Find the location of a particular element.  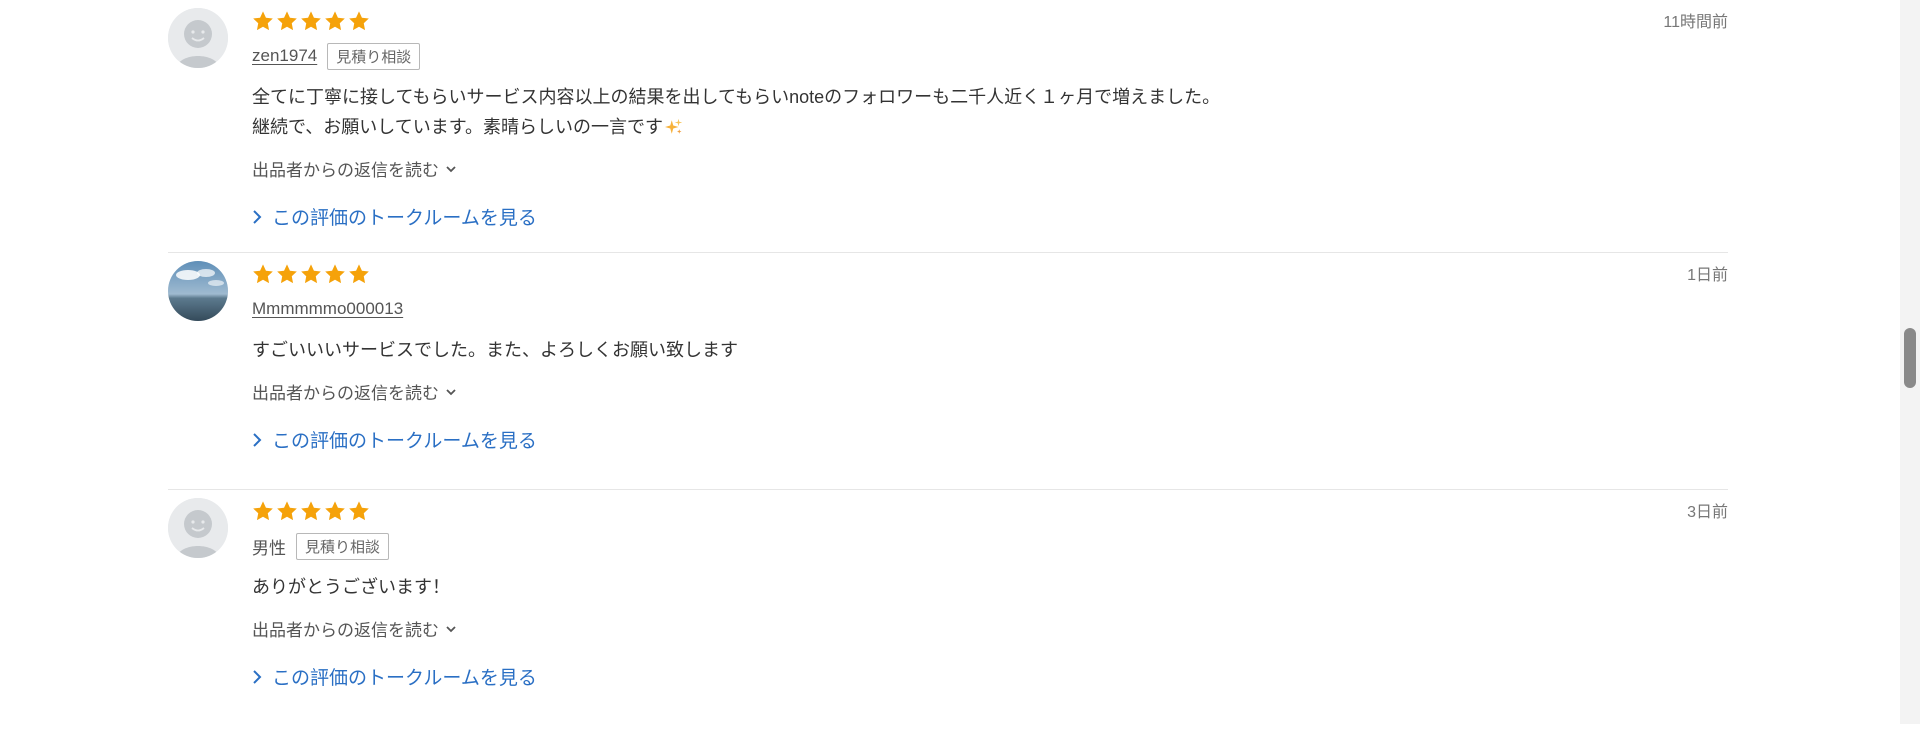

vertical-scrollbar is located at coordinates (1910, 362).